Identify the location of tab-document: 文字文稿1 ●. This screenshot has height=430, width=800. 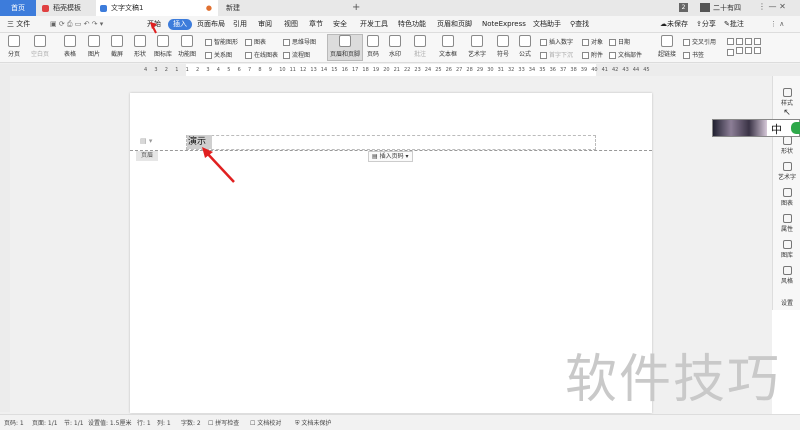
(157, 8).